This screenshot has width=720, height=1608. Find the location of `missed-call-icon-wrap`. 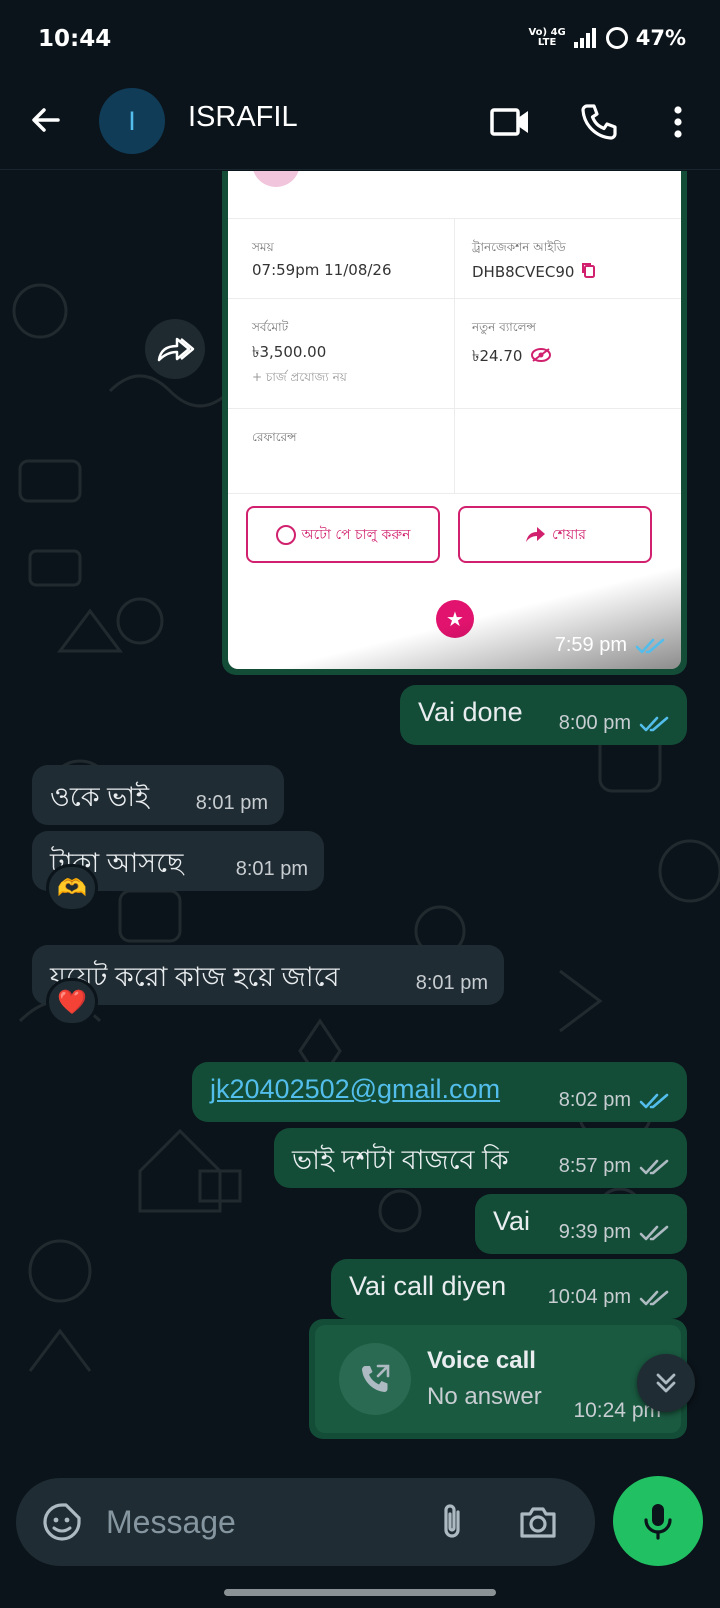

missed-call-icon-wrap is located at coordinates (375, 1379).